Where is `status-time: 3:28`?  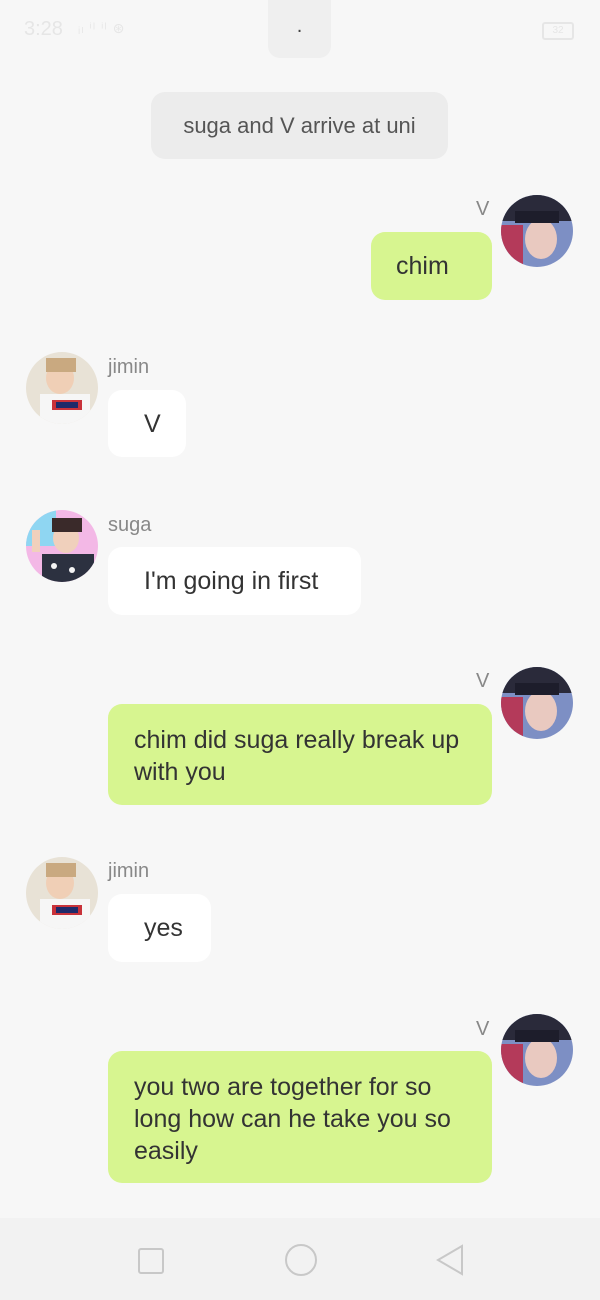 status-time: 3:28 is located at coordinates (43, 29).